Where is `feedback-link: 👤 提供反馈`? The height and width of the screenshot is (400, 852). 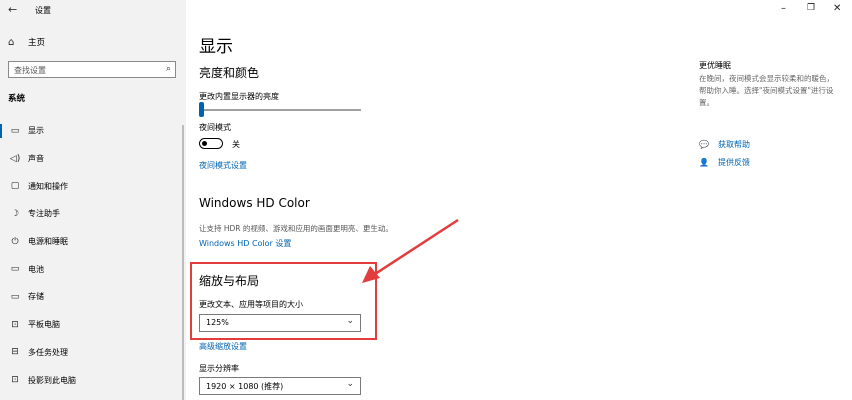 feedback-link: 👤 提供反馈 is located at coordinates (724, 162).